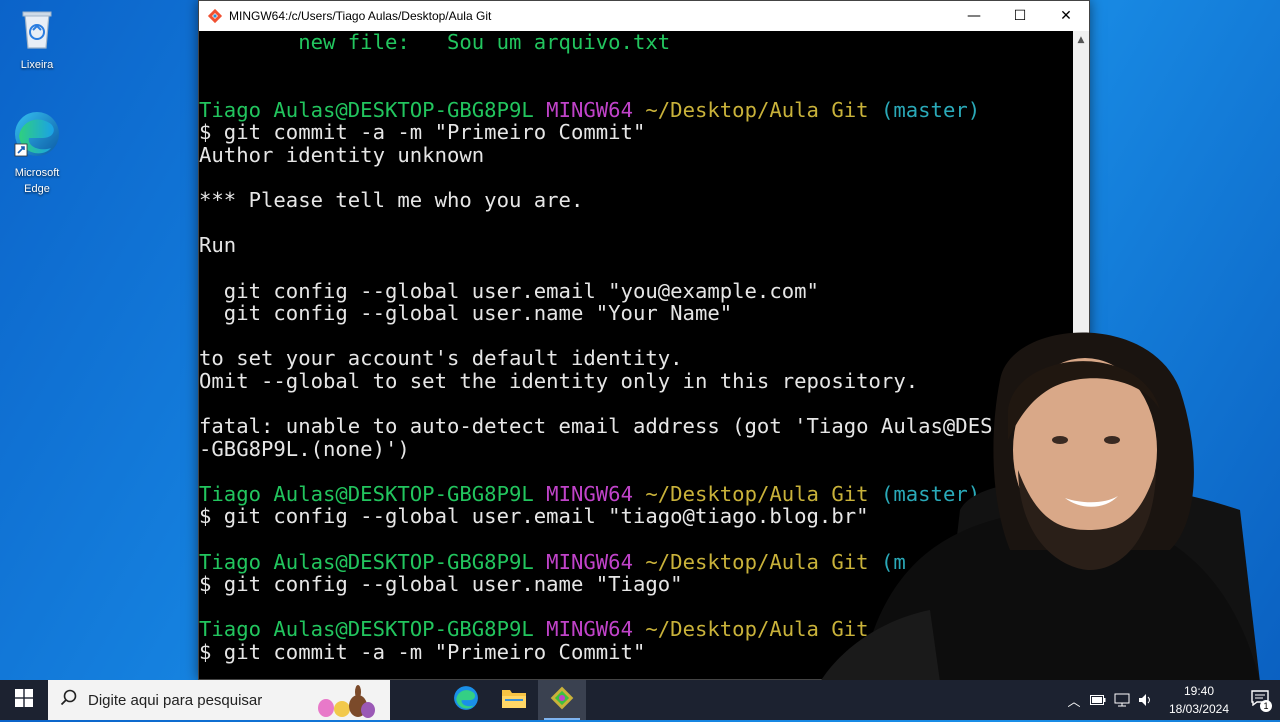 Image resolution: width=1280 pixels, height=722 pixels. I want to click on notification-center-button: 1, so click(1260, 700).